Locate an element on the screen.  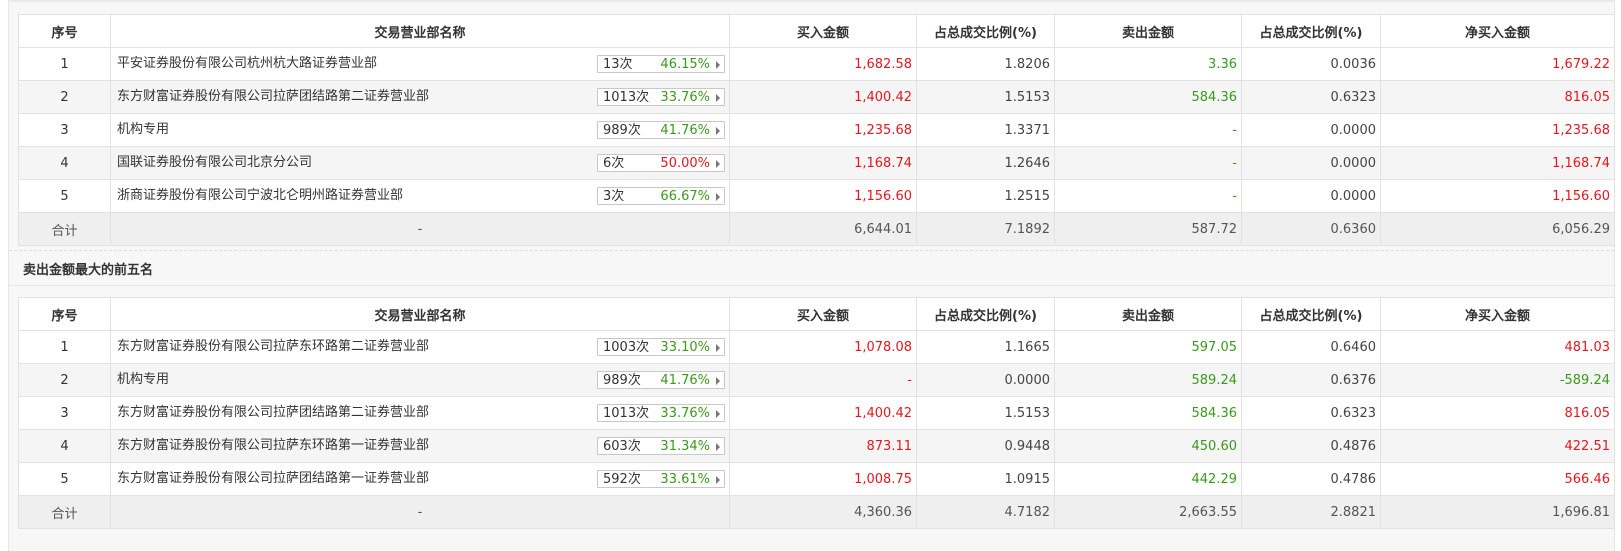
buy-ratio: 1.3371 is located at coordinates (985, 130).